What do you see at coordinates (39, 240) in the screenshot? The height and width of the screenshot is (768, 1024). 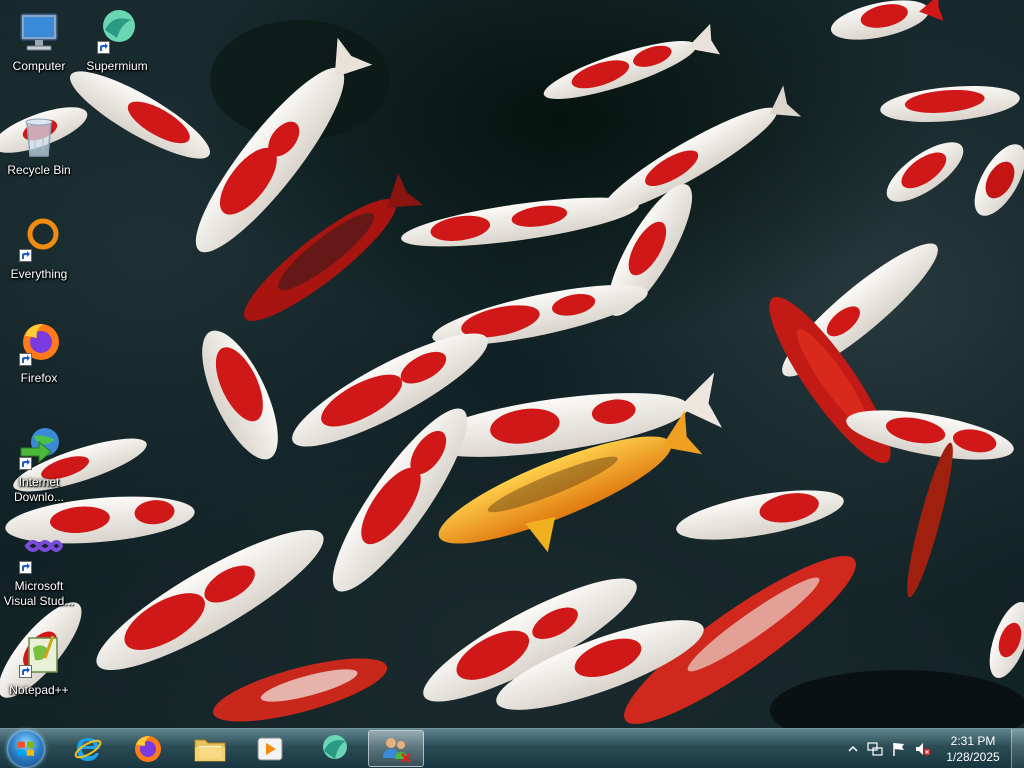 I see `everything-icon` at bounding box center [39, 240].